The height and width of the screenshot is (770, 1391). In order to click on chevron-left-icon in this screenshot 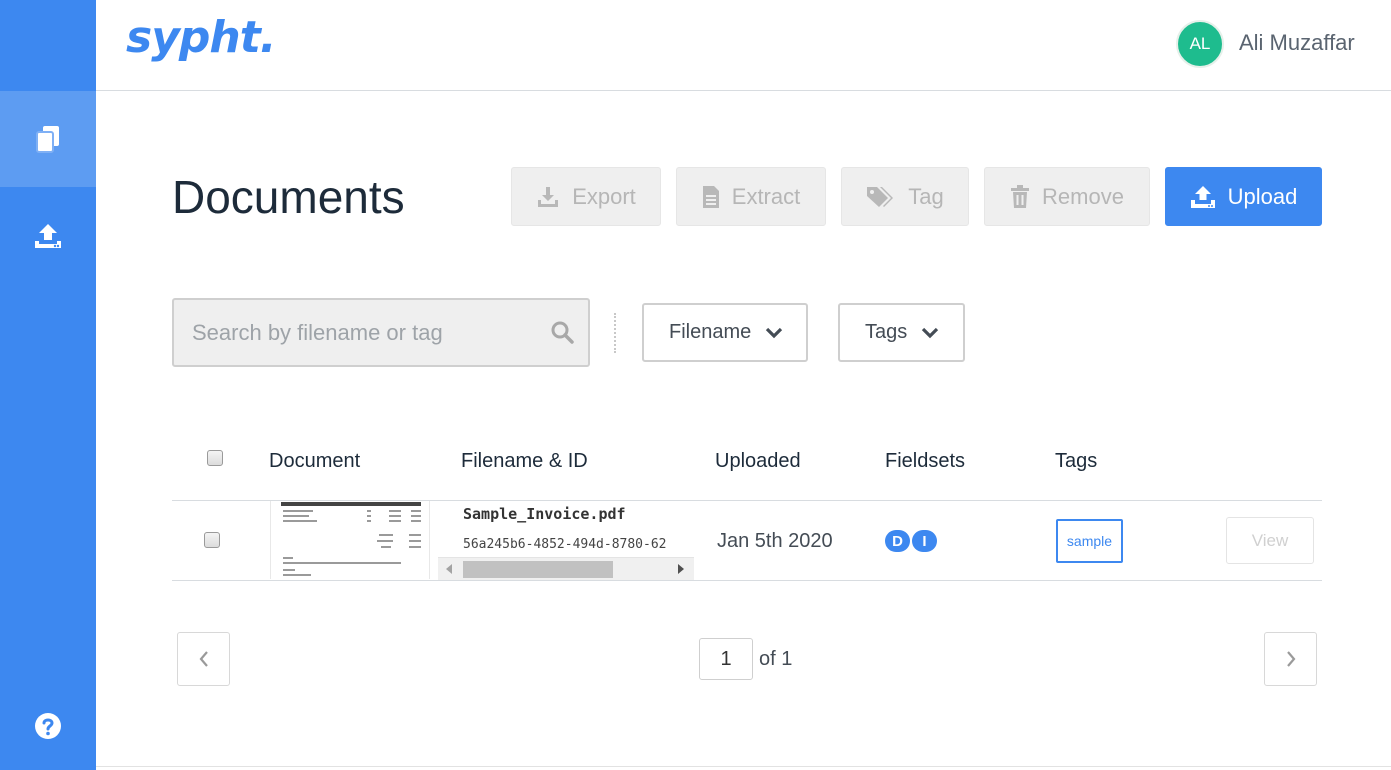, I will do `click(203, 659)`.